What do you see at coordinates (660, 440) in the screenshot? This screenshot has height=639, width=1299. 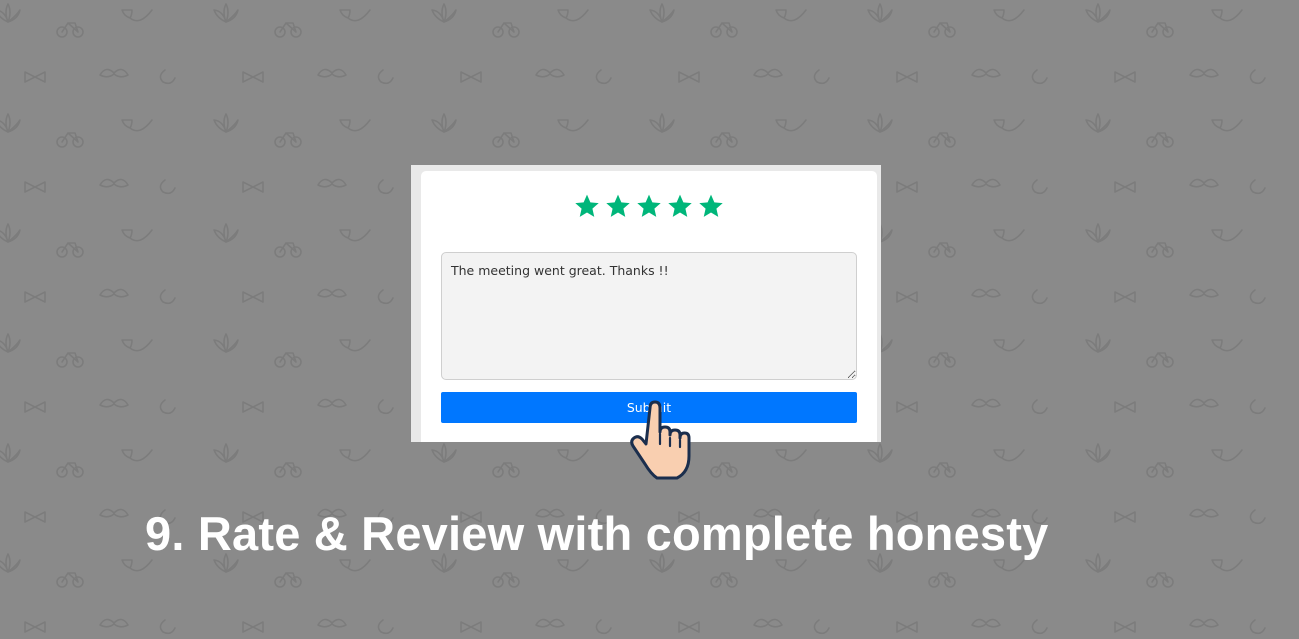 I see `pointing-hand-cursor-icon` at bounding box center [660, 440].